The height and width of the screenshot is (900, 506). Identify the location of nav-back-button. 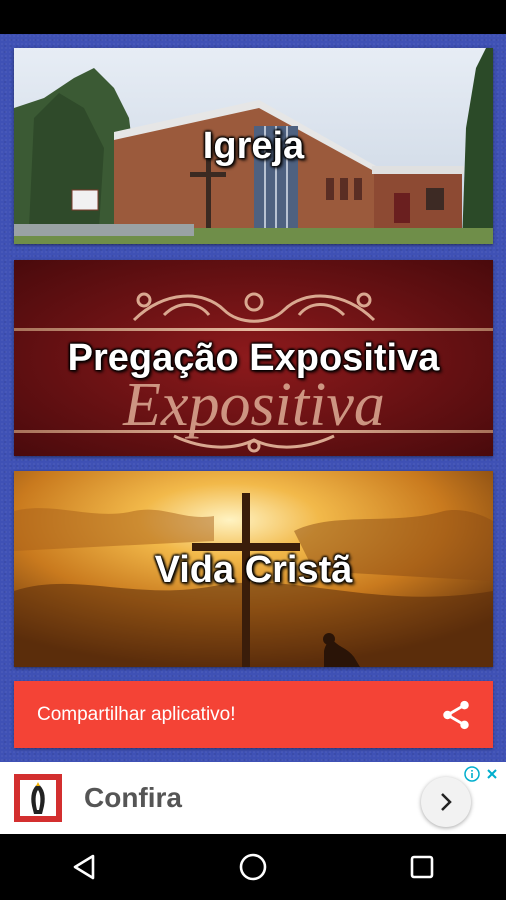
(84, 867).